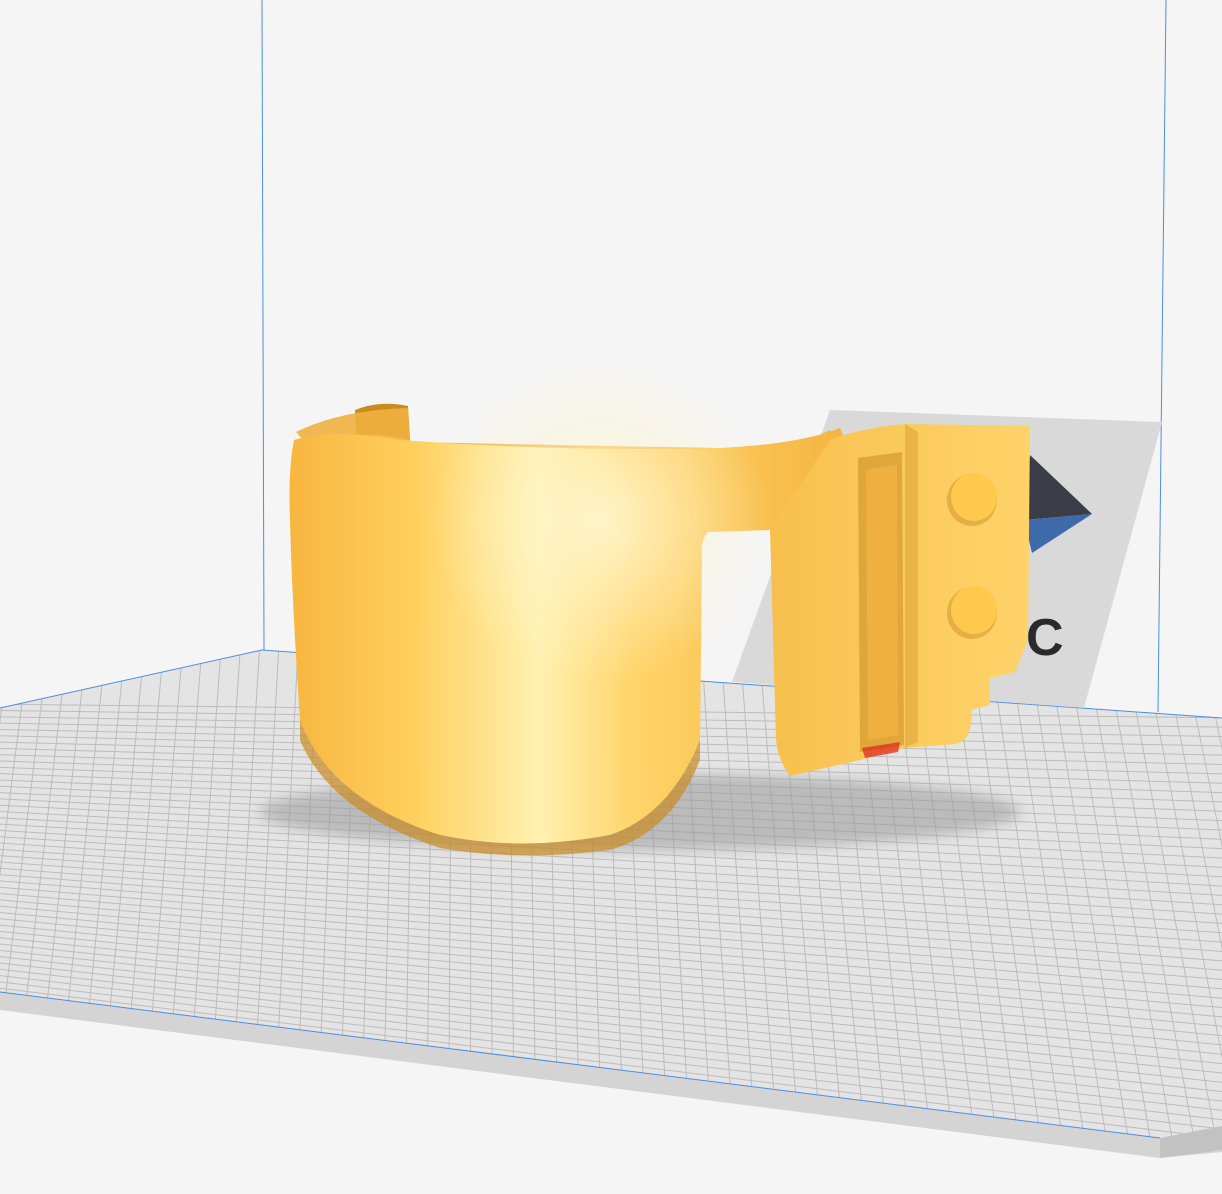 The width and height of the screenshot is (1222, 1194). What do you see at coordinates (1045, 638) in the screenshot?
I see `logo-letter: C` at bounding box center [1045, 638].